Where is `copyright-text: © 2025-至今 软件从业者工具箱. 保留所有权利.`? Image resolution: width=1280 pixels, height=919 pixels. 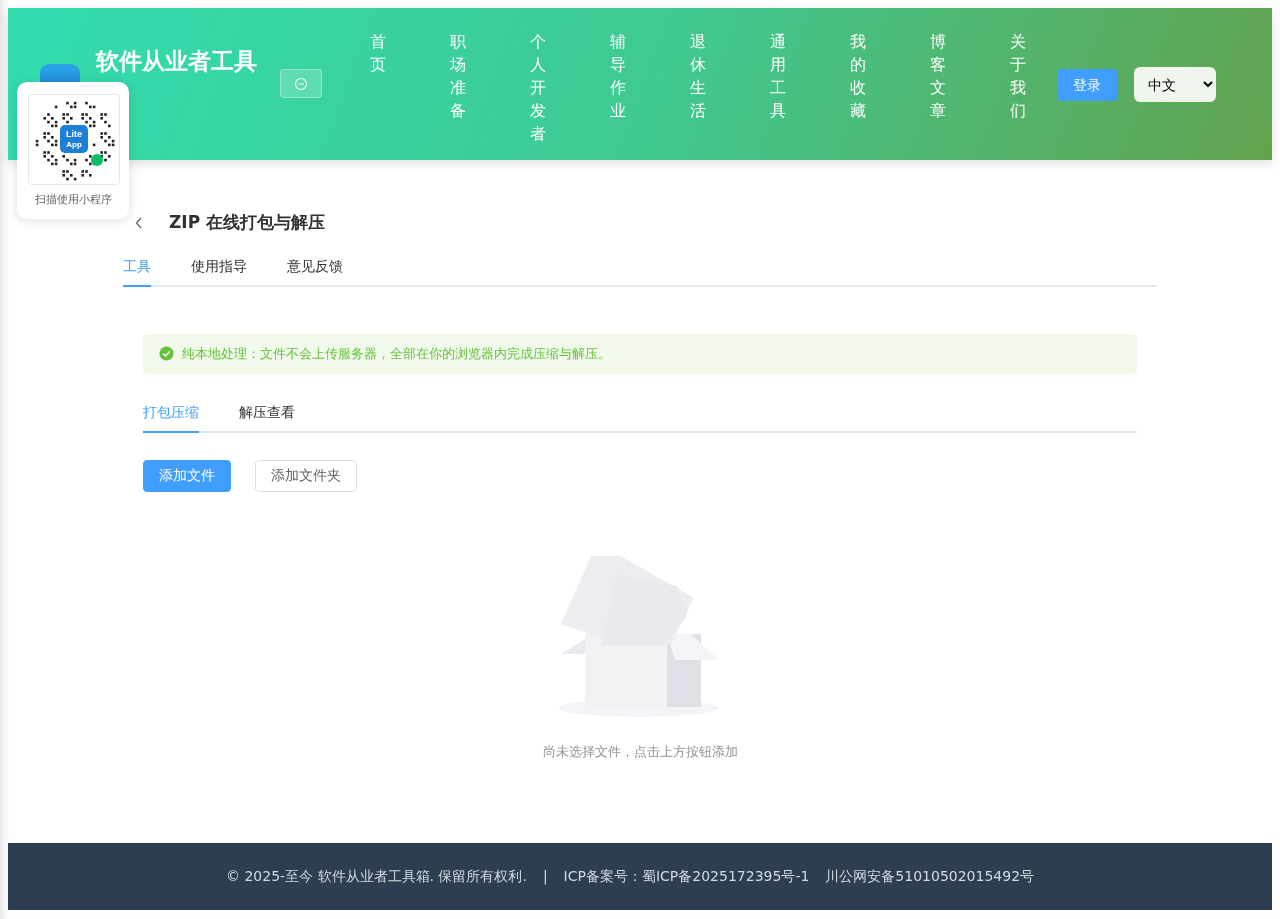 copyright-text: © 2025-至今 软件从业者工具箱. 保留所有权利. is located at coordinates (376, 876).